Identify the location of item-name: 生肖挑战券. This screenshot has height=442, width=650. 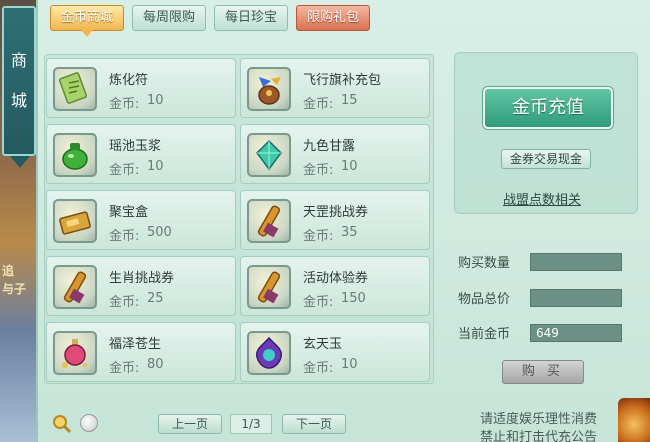
(142, 278).